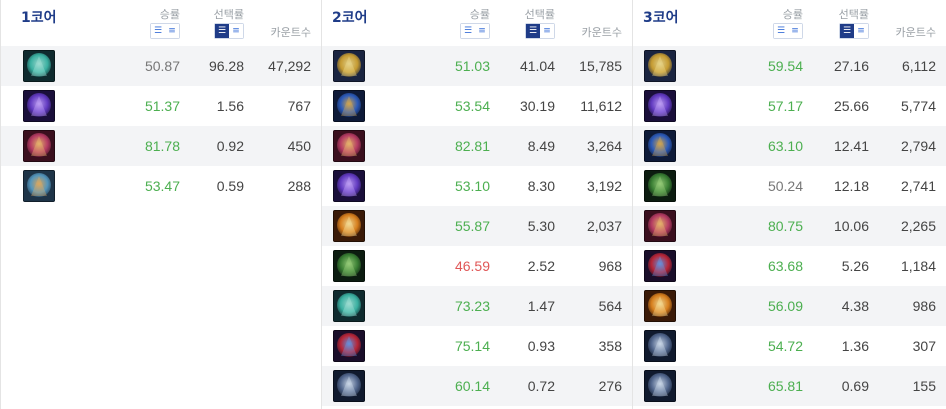 Image resolution: width=946 pixels, height=409 pixels. I want to click on table-row: 50.87 96.28 47,292, so click(161, 66).